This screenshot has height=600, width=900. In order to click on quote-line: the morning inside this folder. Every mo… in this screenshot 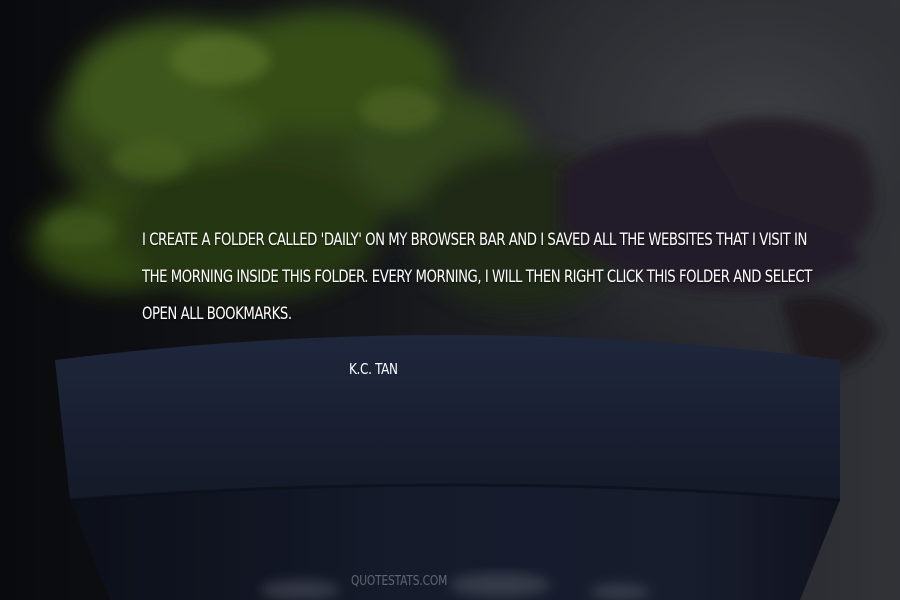, I will do `click(477, 277)`.